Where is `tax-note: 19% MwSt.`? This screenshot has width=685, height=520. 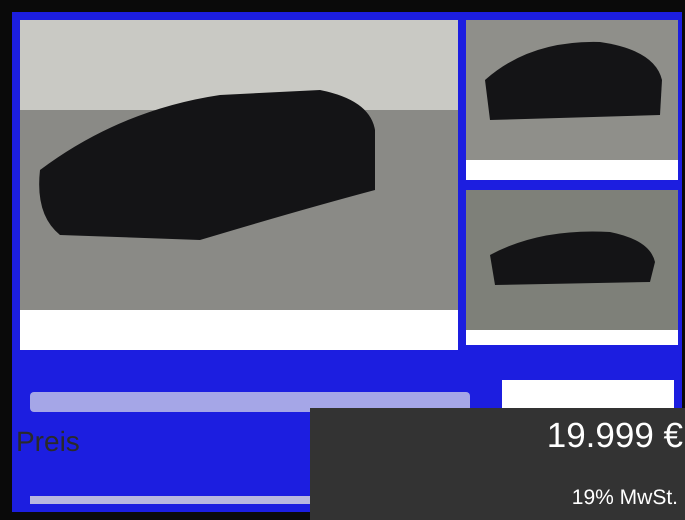
tax-note: 19% MwSt. is located at coordinates (625, 497).